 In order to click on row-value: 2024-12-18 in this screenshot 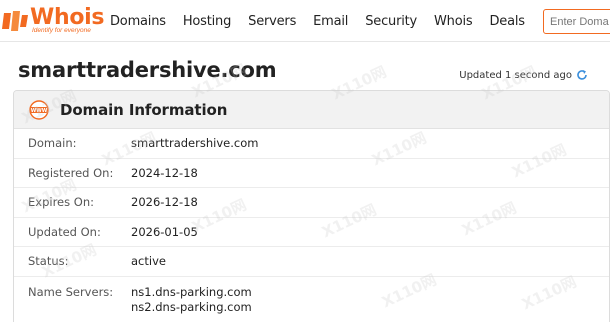, I will do `click(164, 172)`.